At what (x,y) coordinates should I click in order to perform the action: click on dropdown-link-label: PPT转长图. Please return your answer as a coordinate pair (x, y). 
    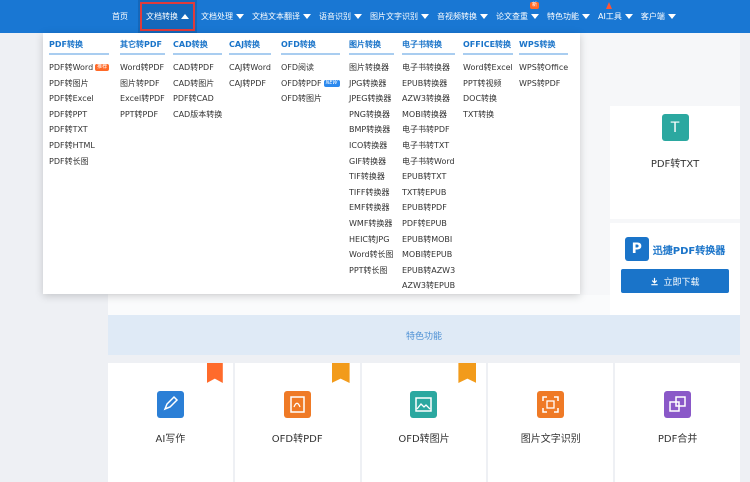
    Looking at the image, I should click on (368, 270).